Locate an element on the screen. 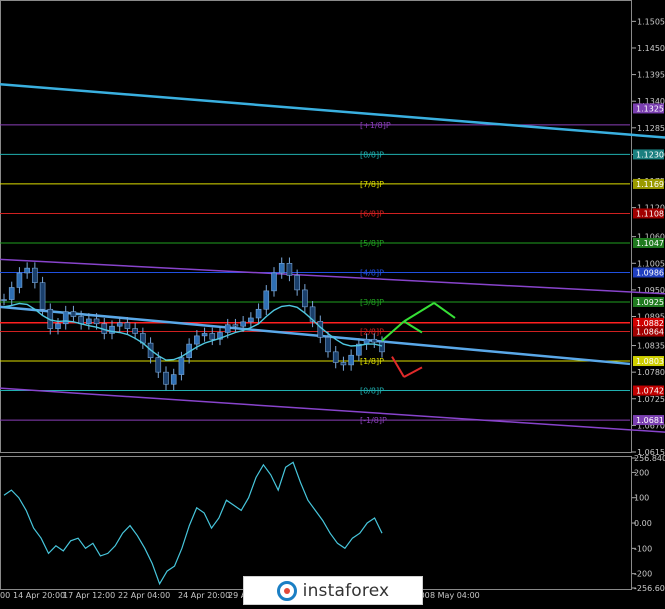  price-tag-label: 1.1047 is located at coordinates (650, 243).